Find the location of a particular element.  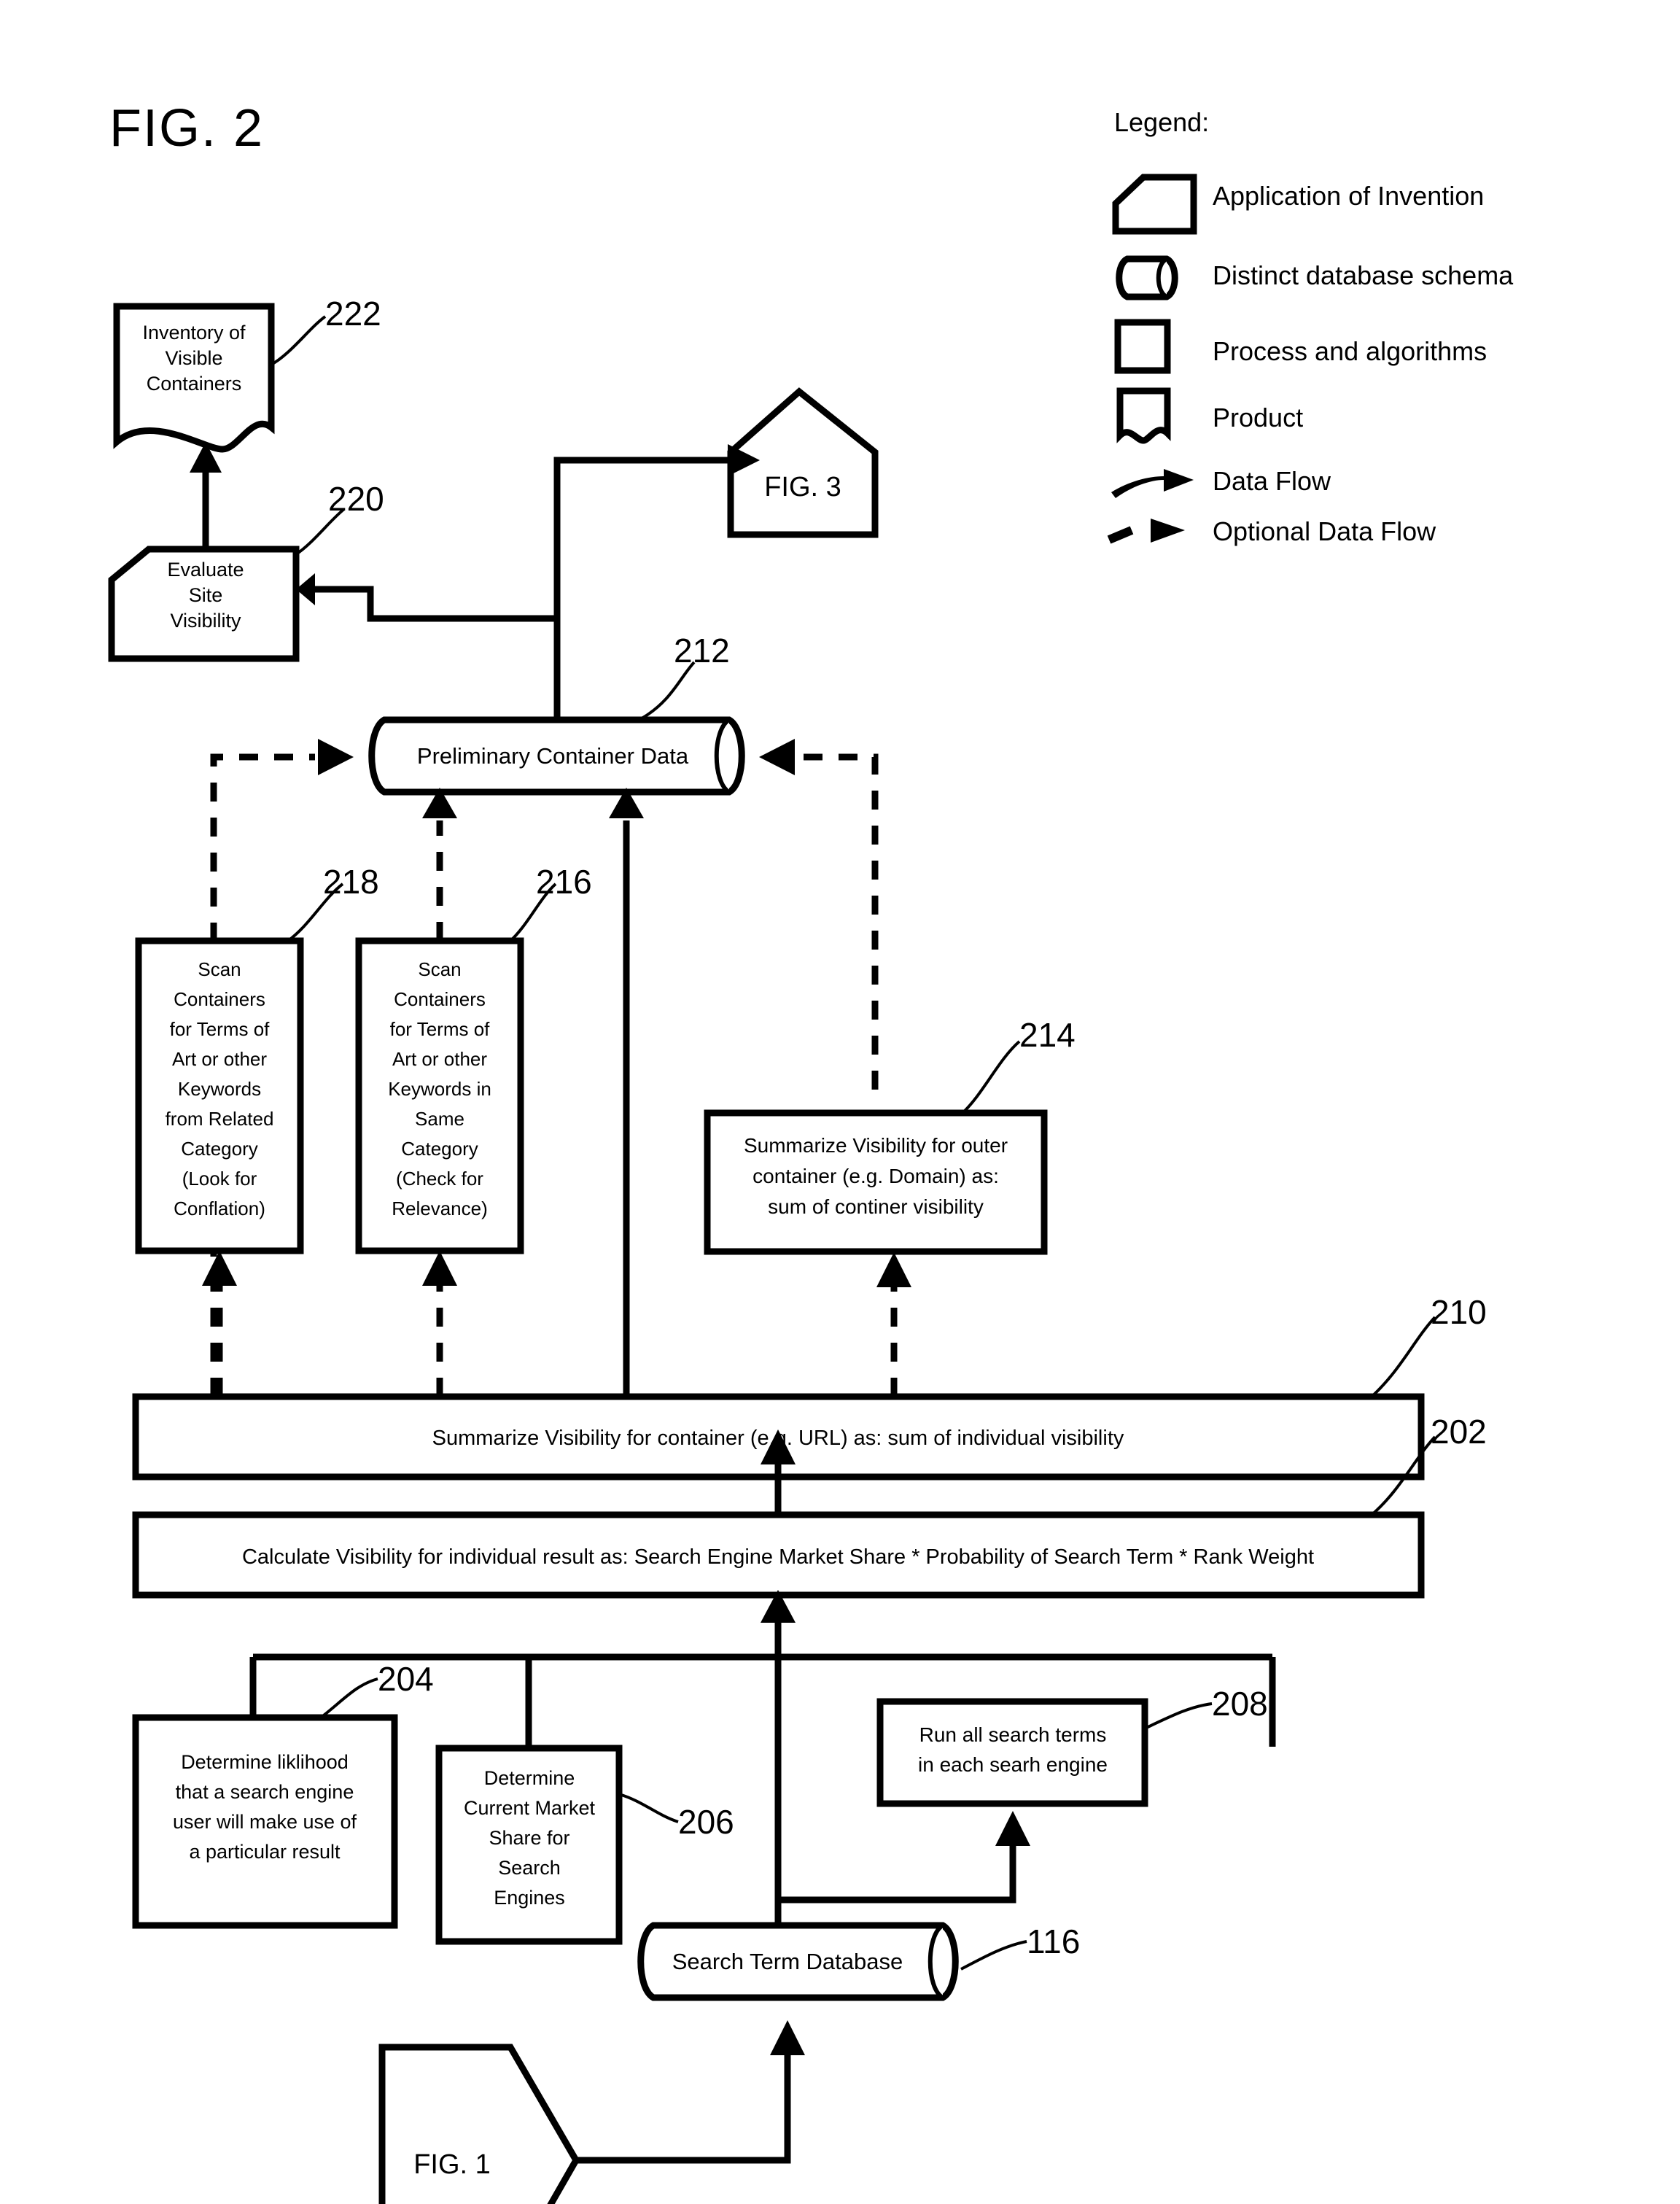

ref-number-206: 206 is located at coordinates (706, 1822).